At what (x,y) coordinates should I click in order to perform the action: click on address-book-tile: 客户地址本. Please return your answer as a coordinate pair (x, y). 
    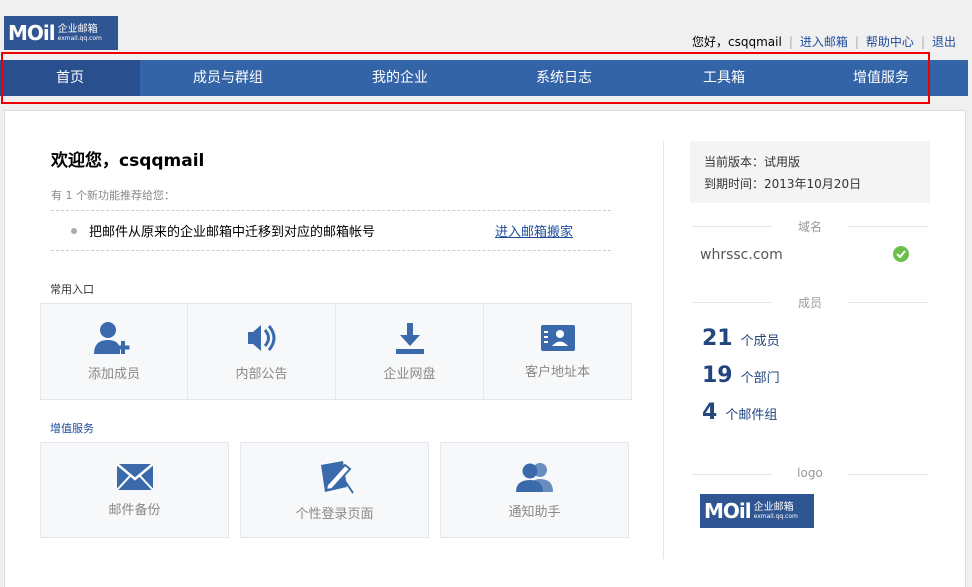
    Looking at the image, I should click on (558, 351).